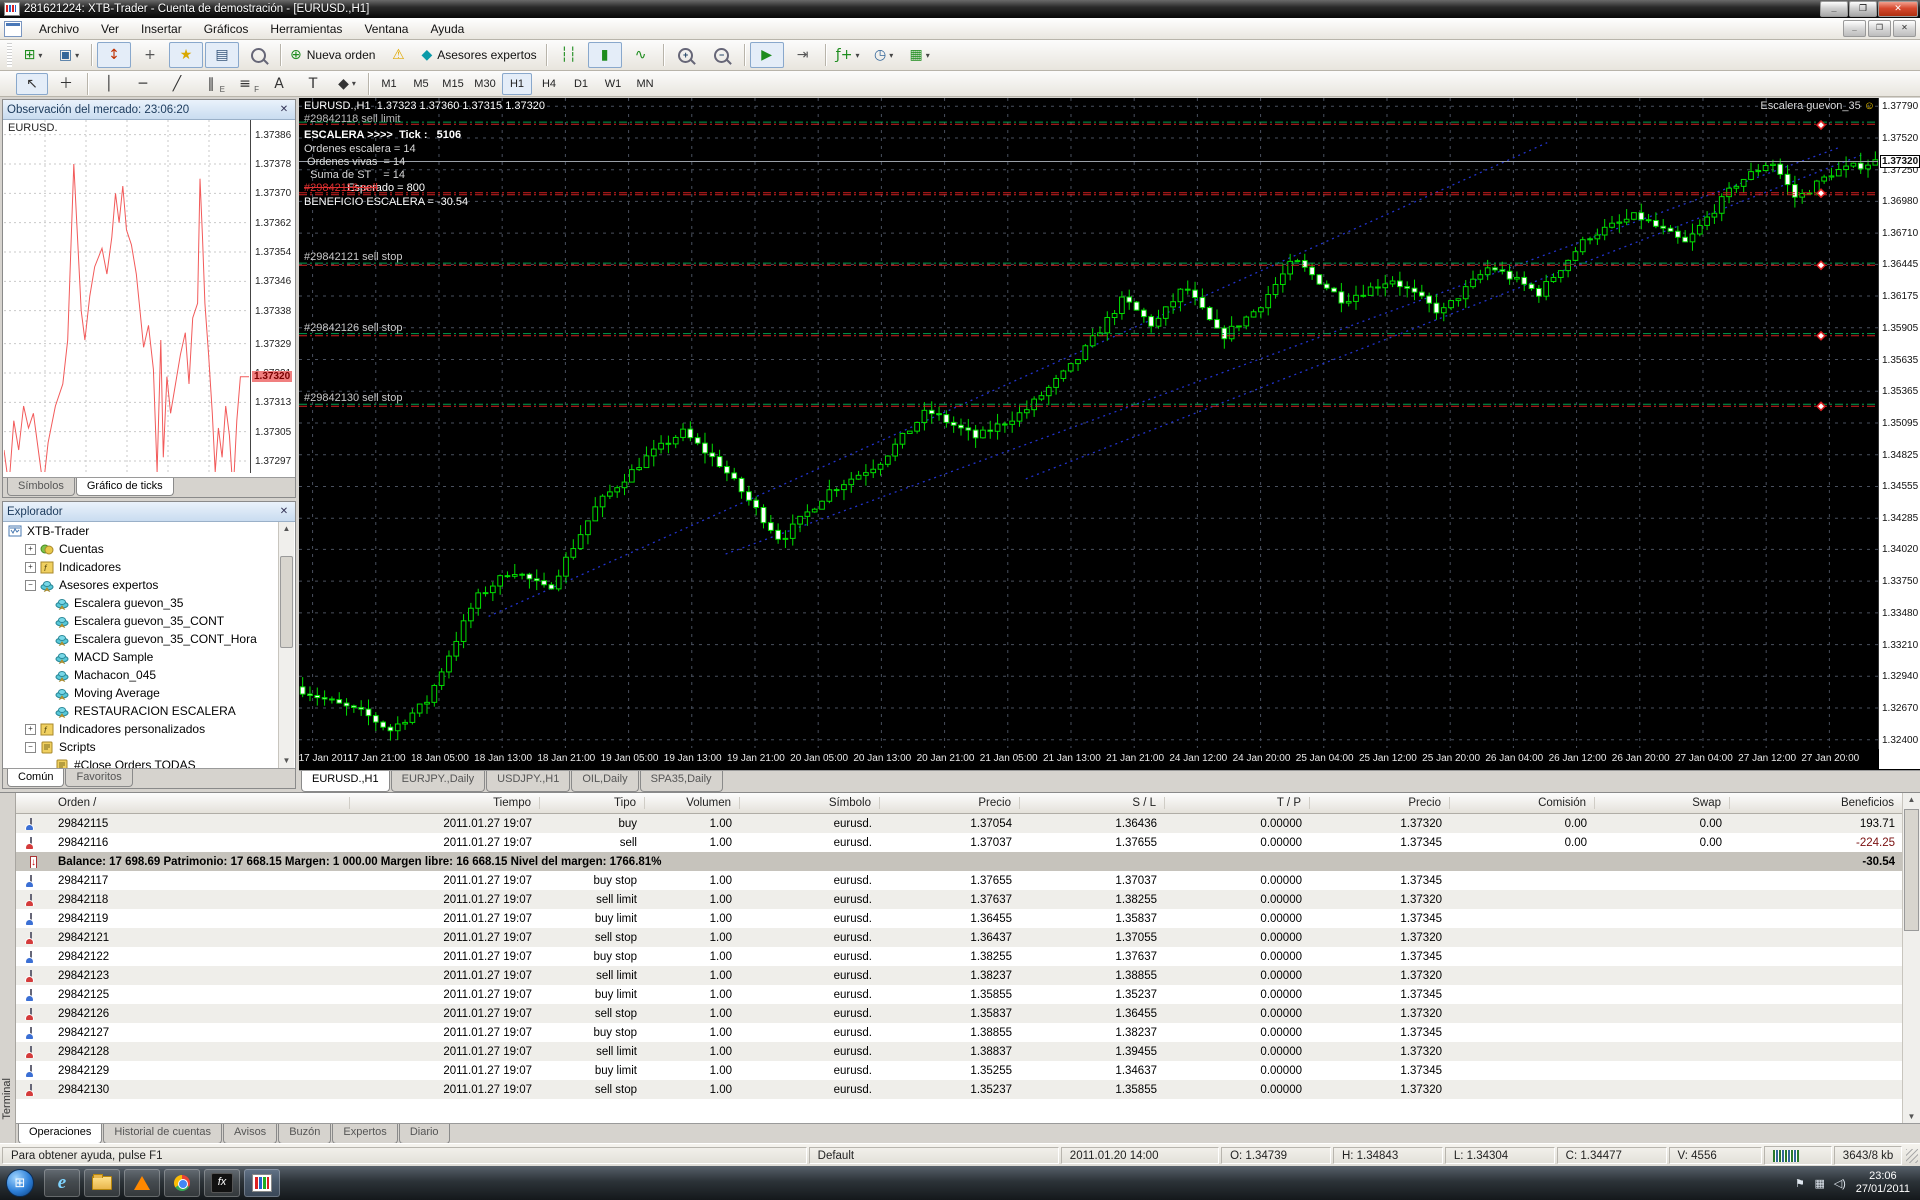  What do you see at coordinates (1820, 1183) in the screenshot?
I see `tray-network-icon: ▦` at bounding box center [1820, 1183].